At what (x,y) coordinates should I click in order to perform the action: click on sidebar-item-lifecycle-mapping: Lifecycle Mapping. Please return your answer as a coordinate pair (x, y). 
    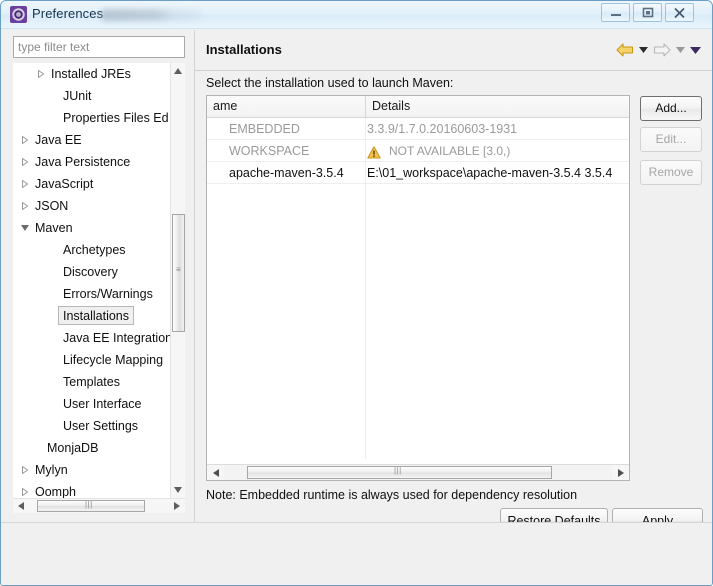
    Looking at the image, I should click on (91, 360).